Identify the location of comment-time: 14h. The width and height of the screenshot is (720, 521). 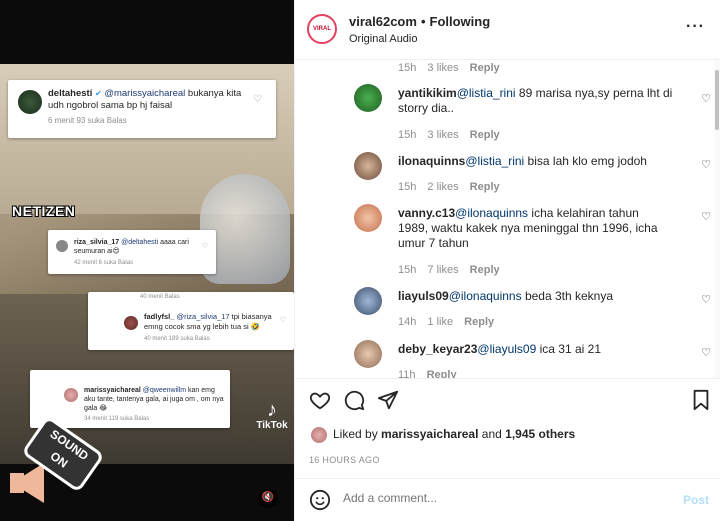
(407, 322).